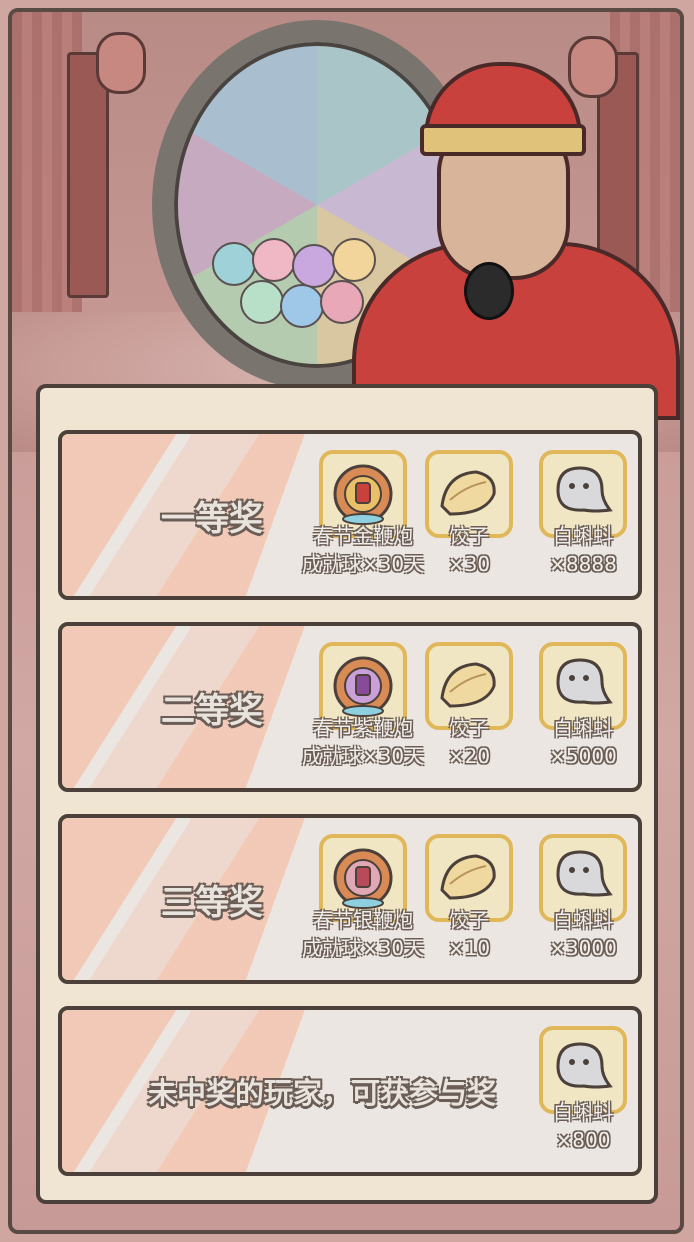 The height and width of the screenshot is (1242, 694). What do you see at coordinates (583, 756) in the screenshot?
I see `prize-item-amount: ×5000` at bounding box center [583, 756].